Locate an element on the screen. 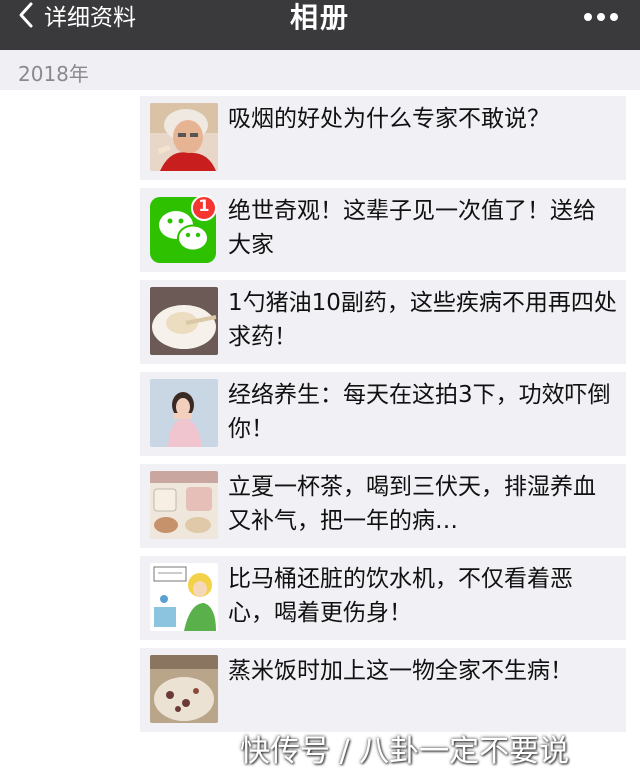  album-item: 经络养生：每天在这拍3下，功效吓倒你！ is located at coordinates (383, 414).